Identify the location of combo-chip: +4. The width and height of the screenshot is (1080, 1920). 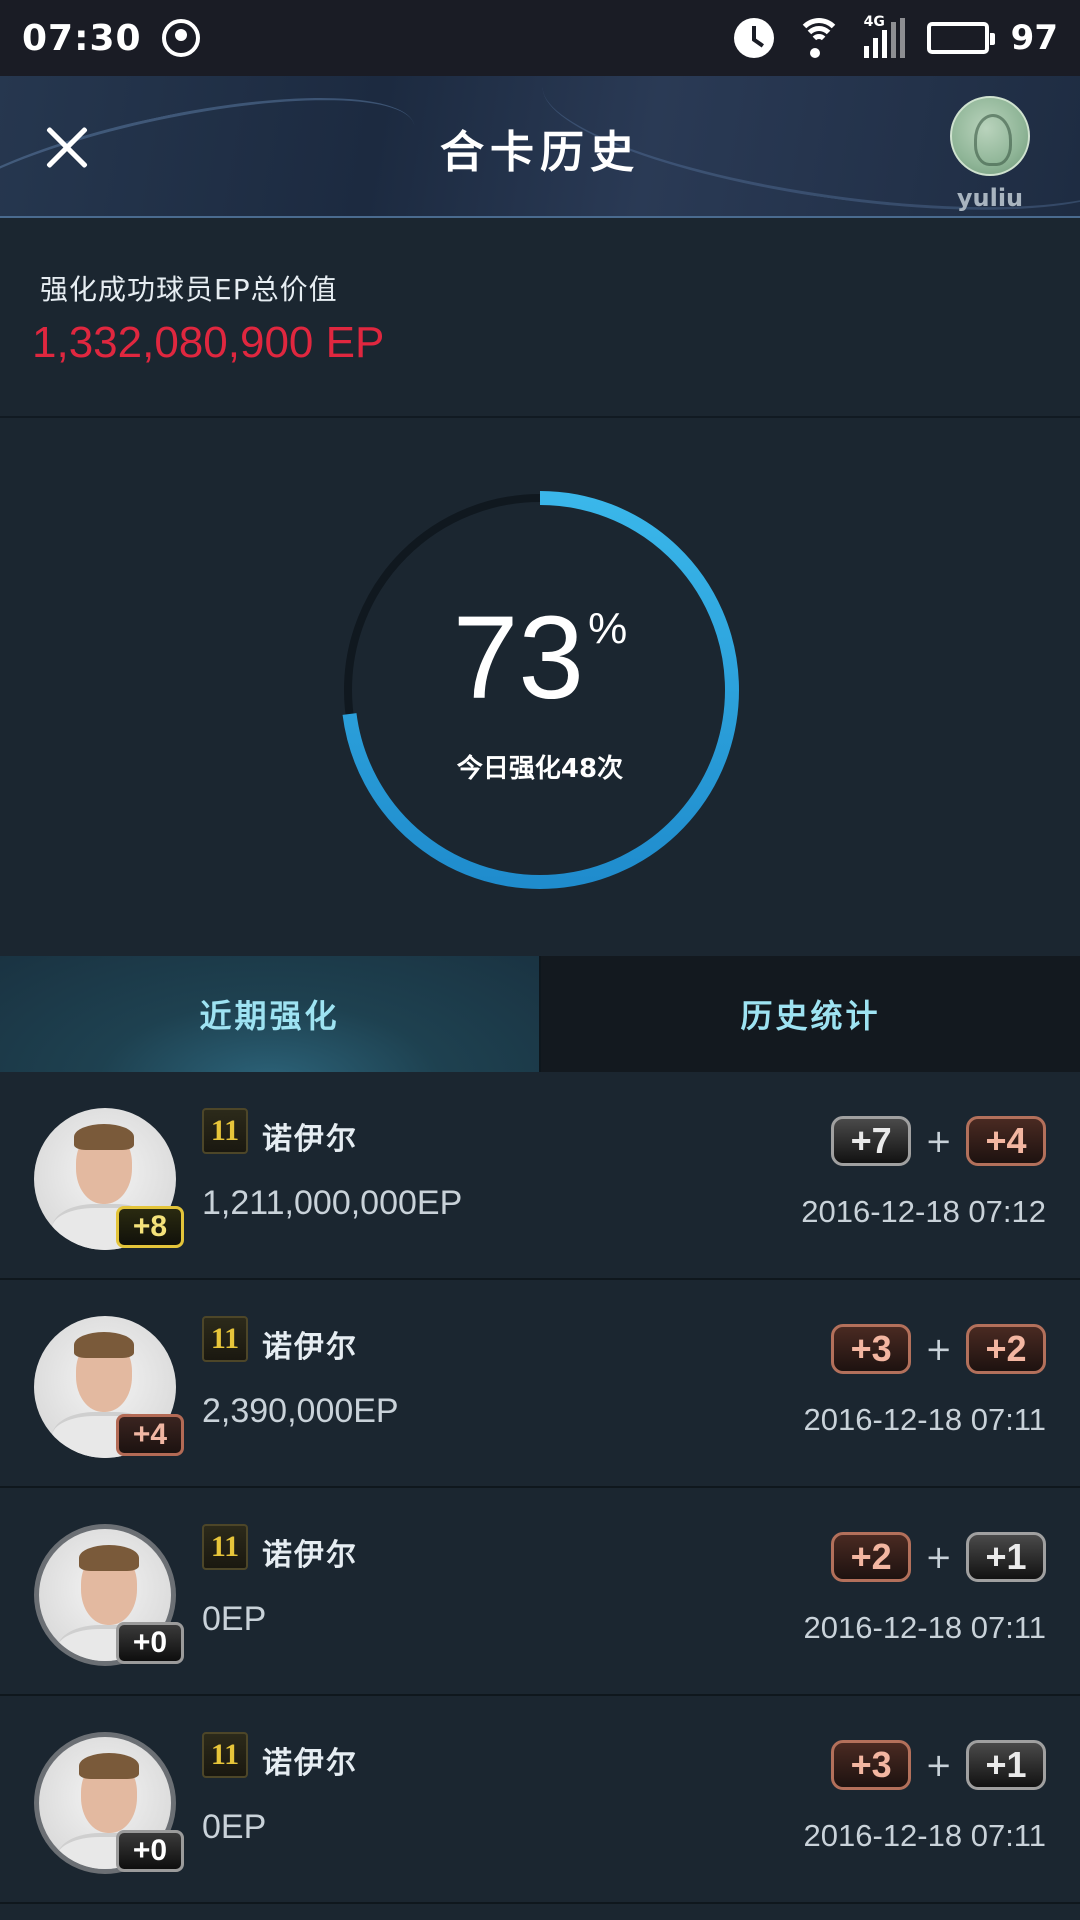
(1006, 1141).